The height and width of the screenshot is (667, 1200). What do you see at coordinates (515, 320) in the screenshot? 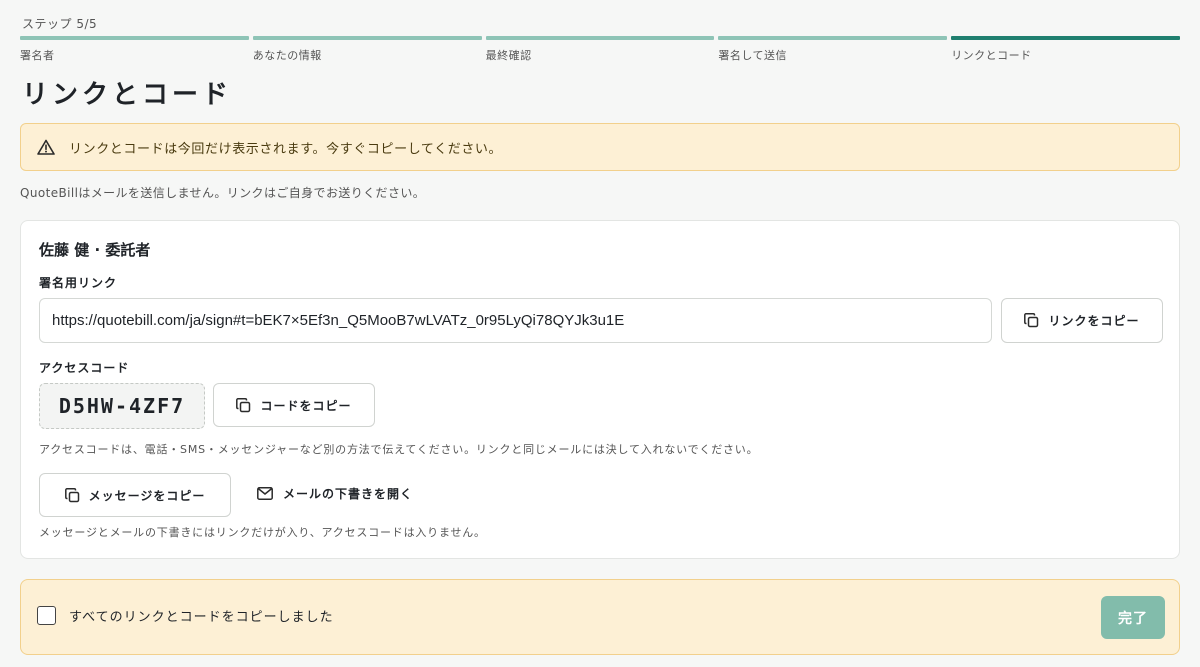
I see `signing-link-input` at bounding box center [515, 320].